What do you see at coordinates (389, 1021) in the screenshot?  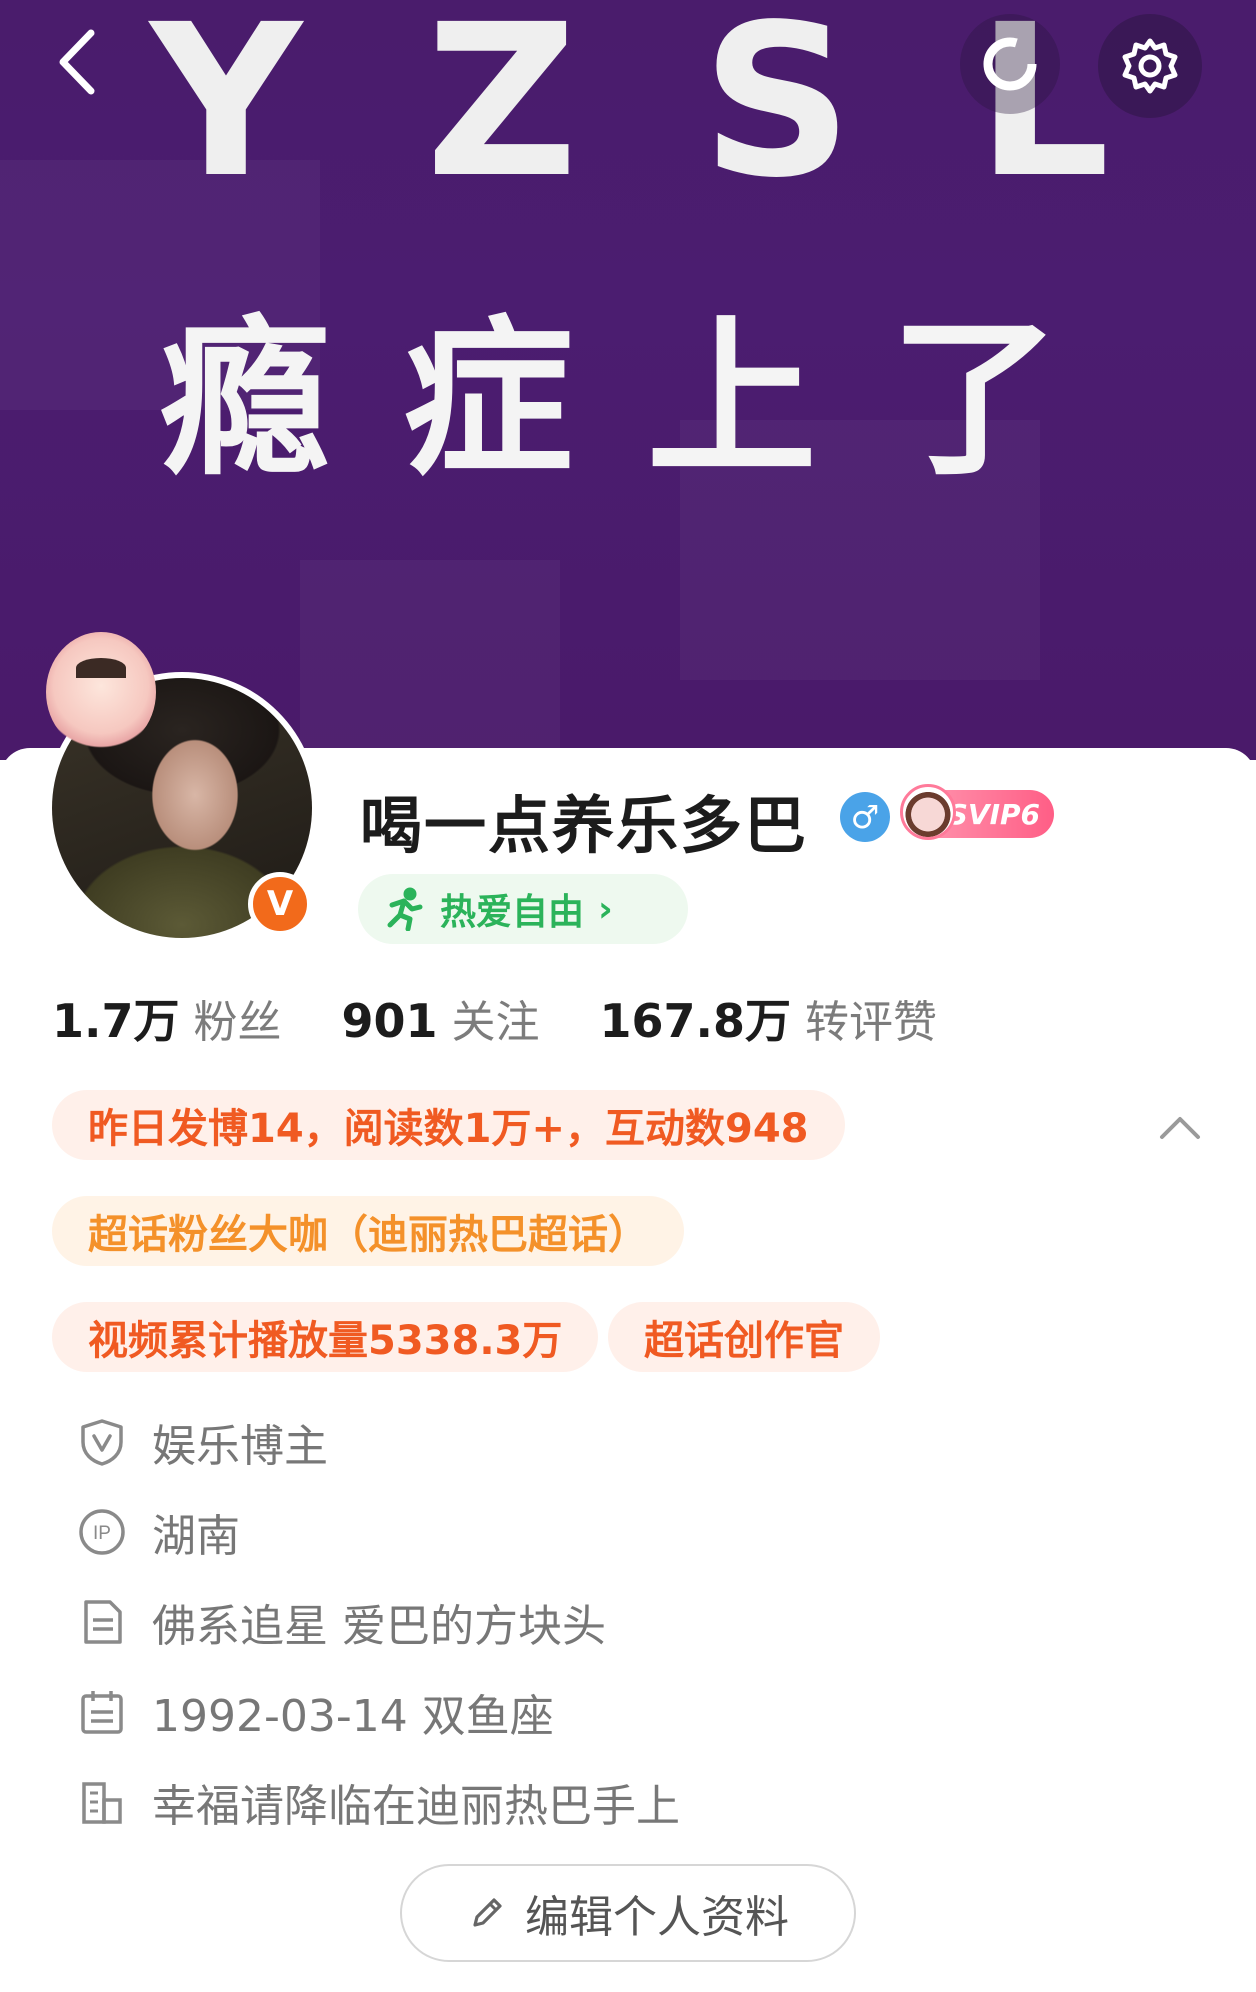 I see `following-count: 901` at bounding box center [389, 1021].